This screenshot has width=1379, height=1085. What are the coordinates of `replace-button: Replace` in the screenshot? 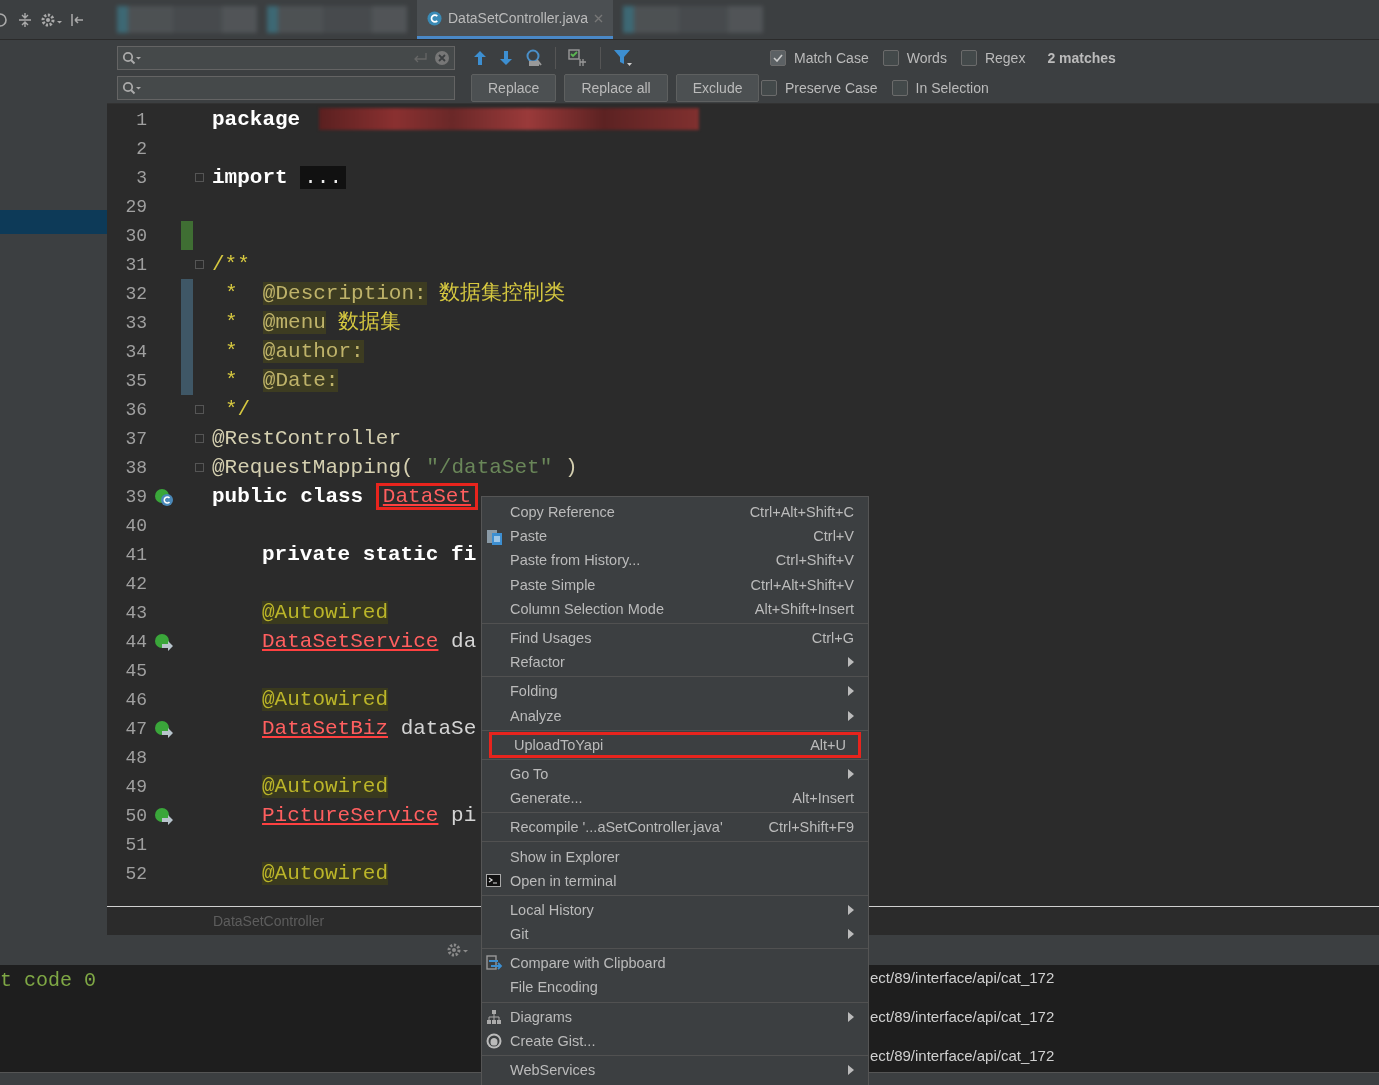 It's located at (514, 88).